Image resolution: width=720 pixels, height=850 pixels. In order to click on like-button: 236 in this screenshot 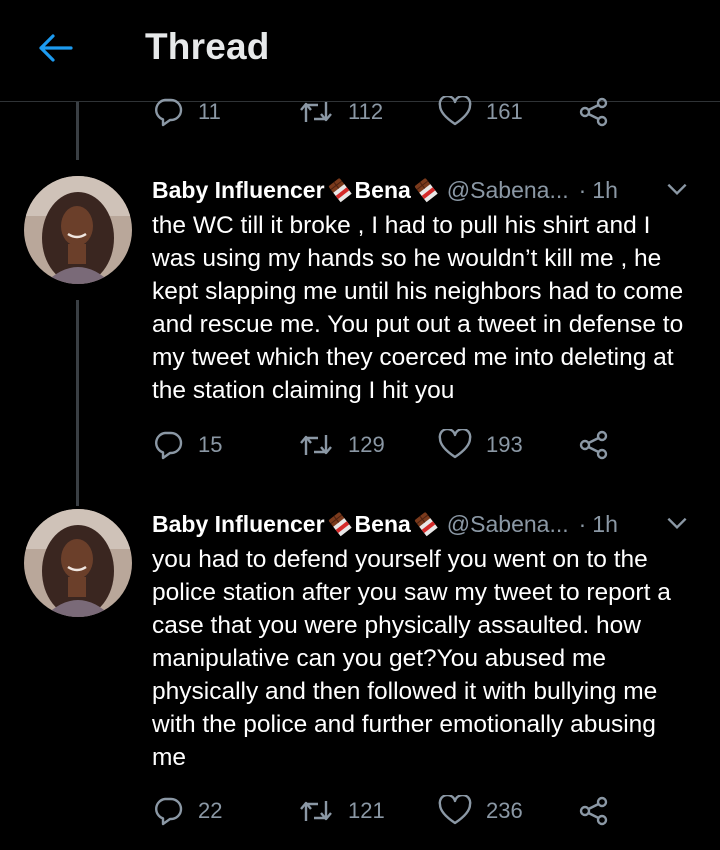, I will do `click(480, 811)`.